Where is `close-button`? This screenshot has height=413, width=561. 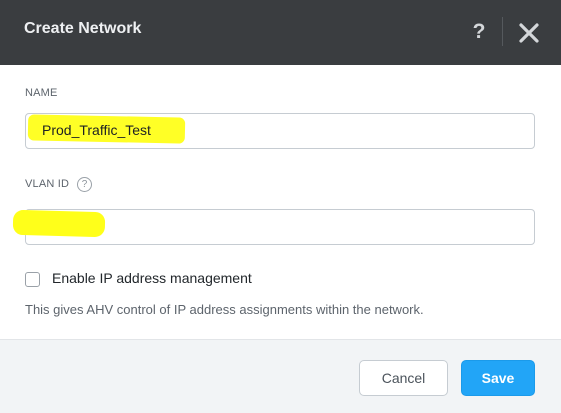
close-button is located at coordinates (529, 33).